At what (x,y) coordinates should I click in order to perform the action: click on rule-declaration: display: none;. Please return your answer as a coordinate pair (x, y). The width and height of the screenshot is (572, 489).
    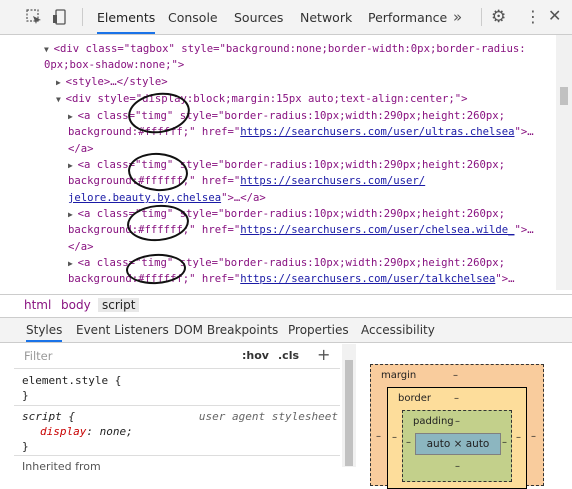
    Looking at the image, I should click on (86, 431).